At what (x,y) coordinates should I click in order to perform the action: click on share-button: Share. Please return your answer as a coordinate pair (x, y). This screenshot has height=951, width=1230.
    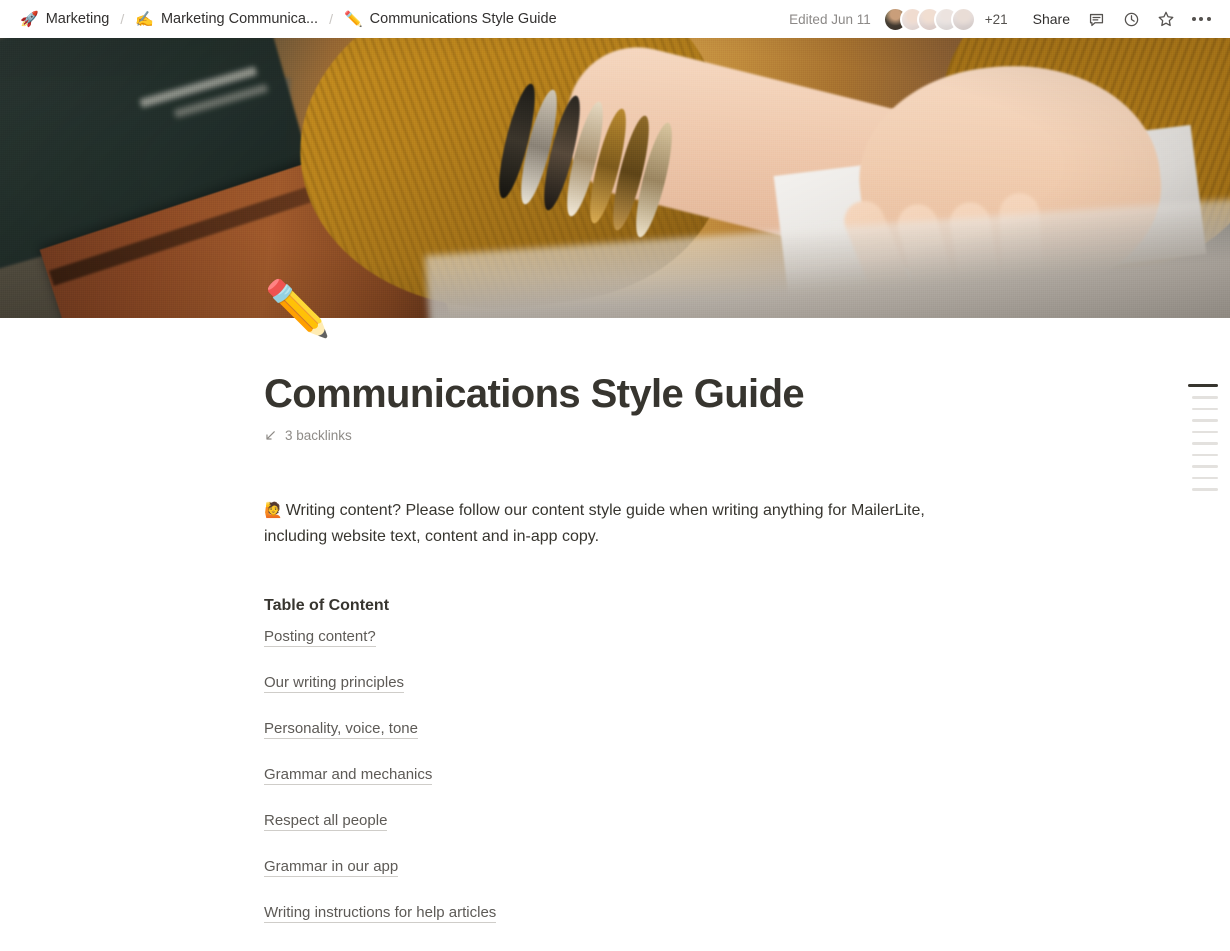
    Looking at the image, I should click on (1051, 19).